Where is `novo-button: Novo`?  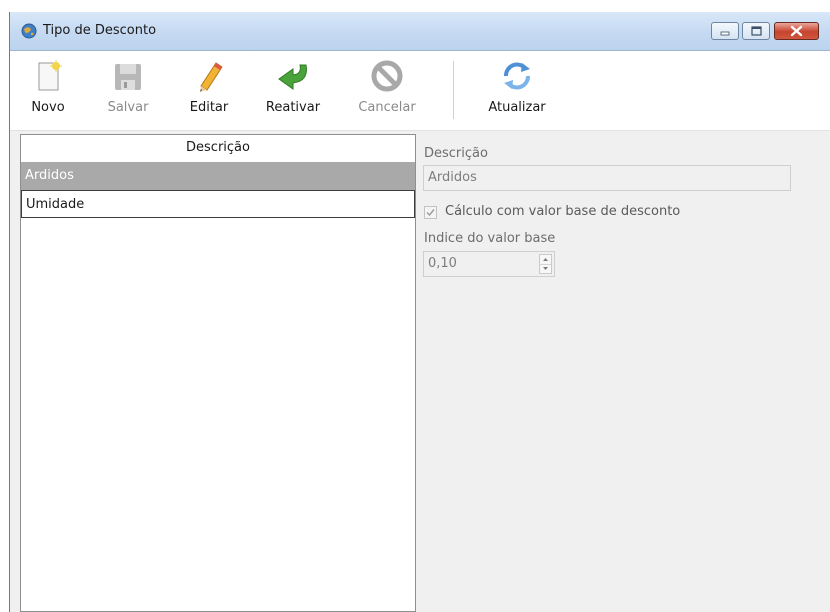 novo-button: Novo is located at coordinates (48, 90).